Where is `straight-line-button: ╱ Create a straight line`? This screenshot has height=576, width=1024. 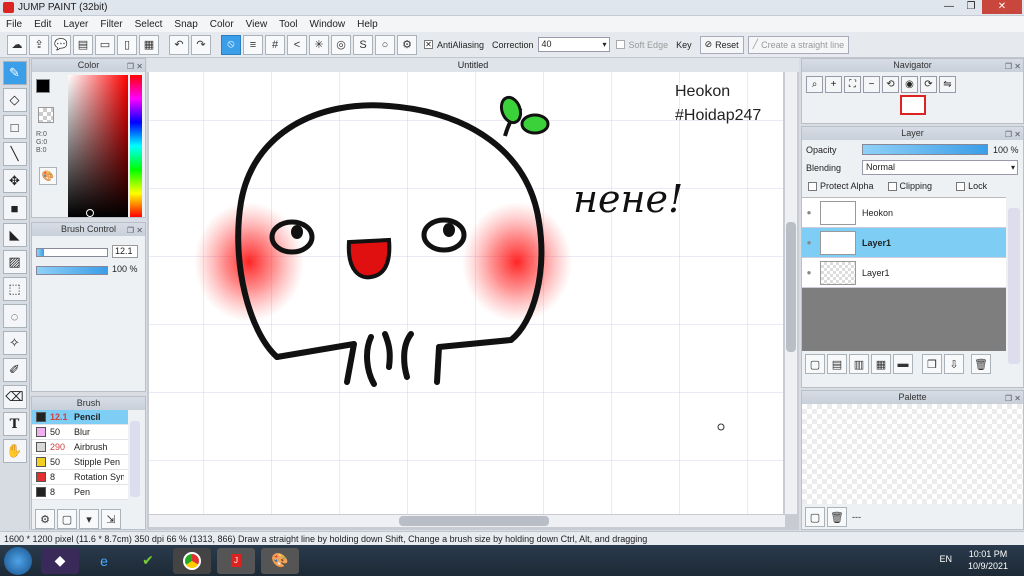 straight-line-button: ╱ Create a straight line is located at coordinates (798, 44).